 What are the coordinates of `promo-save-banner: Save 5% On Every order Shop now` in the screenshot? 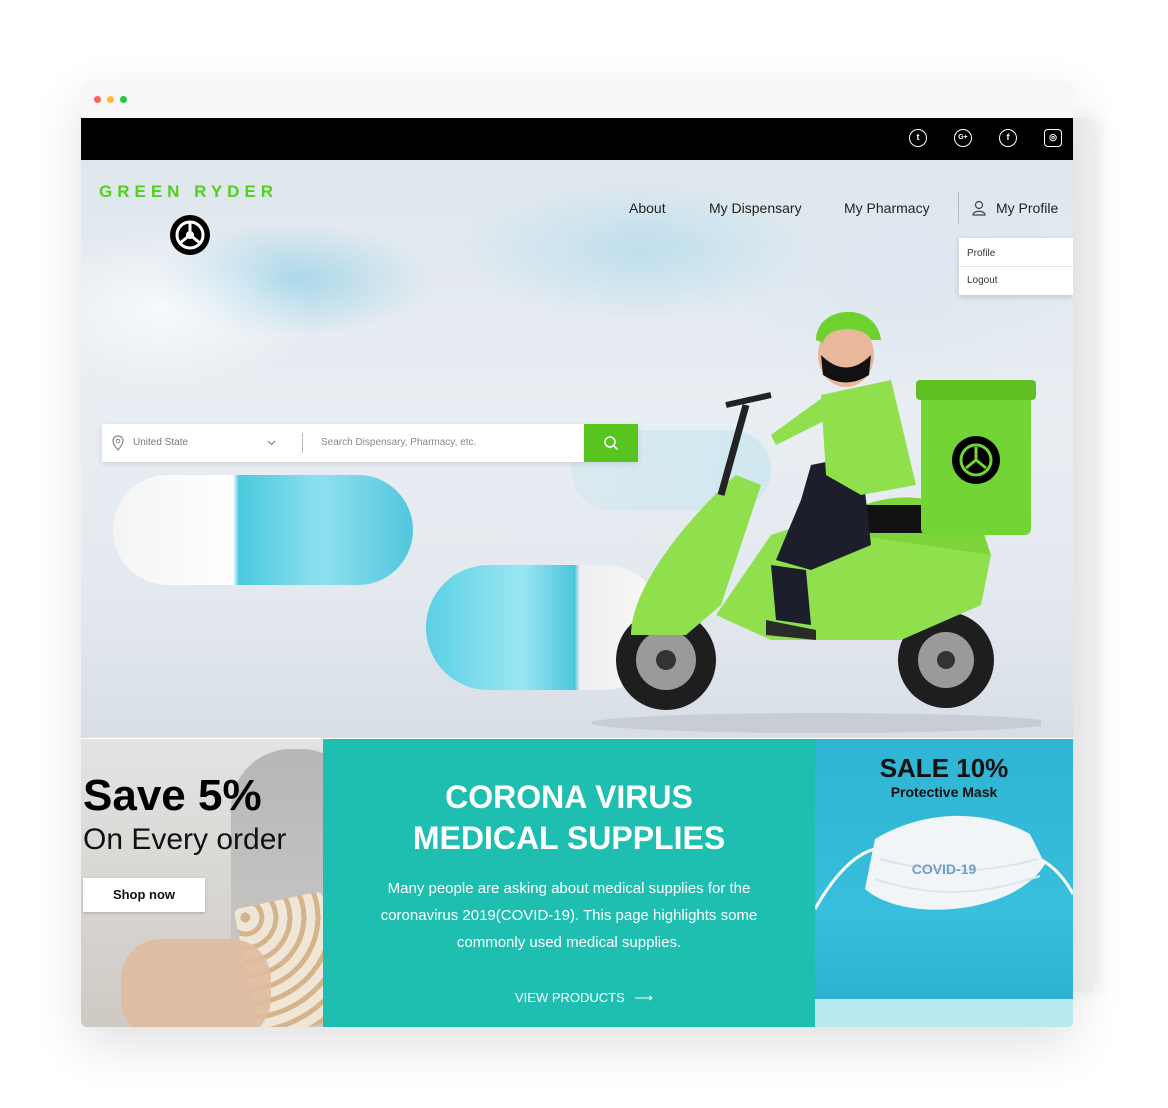 It's located at (202, 883).